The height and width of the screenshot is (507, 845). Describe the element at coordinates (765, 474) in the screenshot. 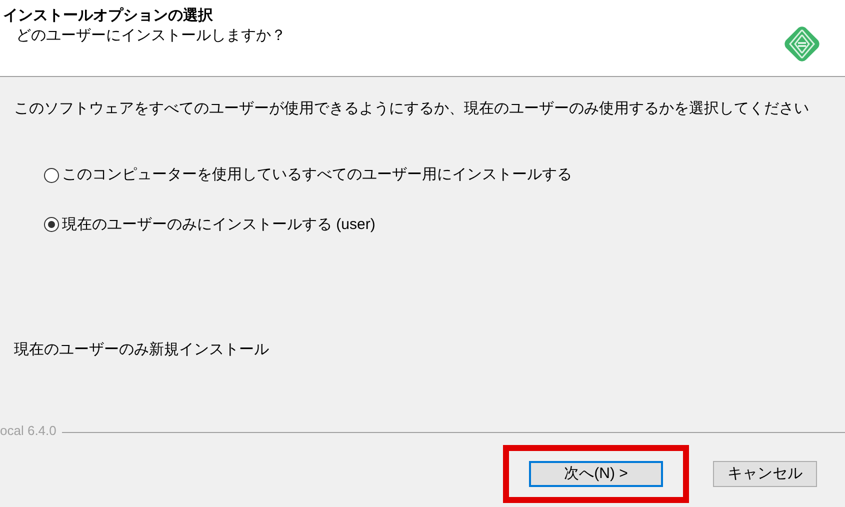

I see `cancel-button: キャンセル` at that location.